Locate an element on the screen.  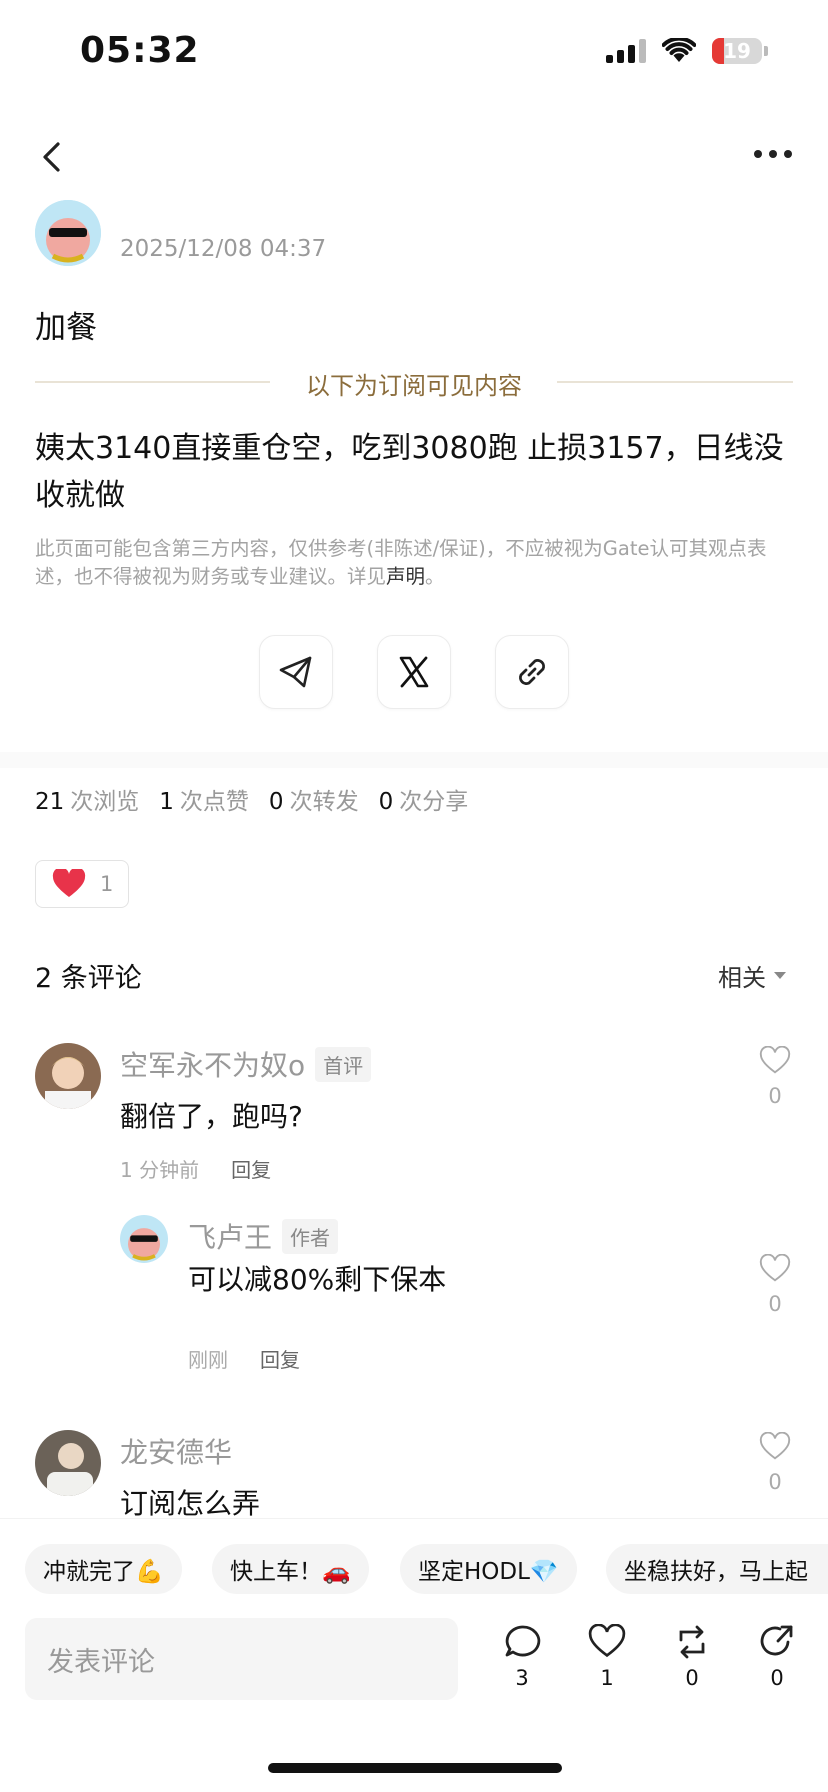
views-stat: 21 次浏览 is located at coordinates (87, 802).